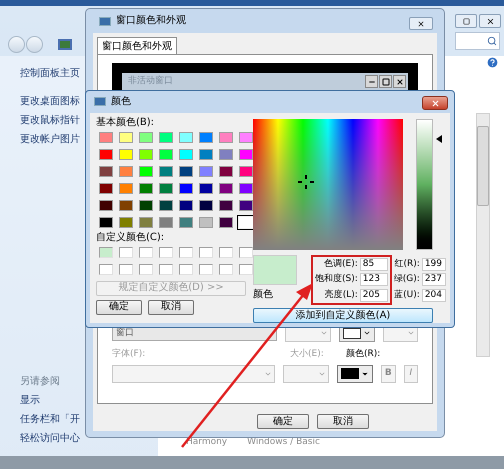 This screenshot has height=469, width=504. What do you see at coordinates (355, 373) in the screenshot?
I see `color-picker-button` at bounding box center [355, 373].